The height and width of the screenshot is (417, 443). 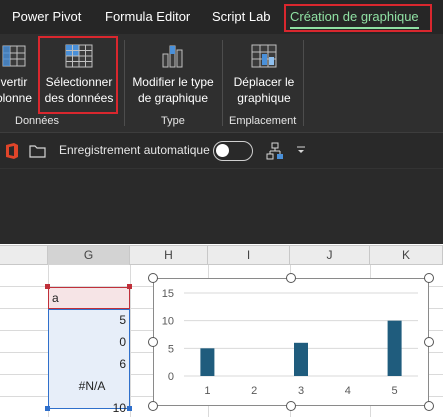 What do you see at coordinates (172, 56) in the screenshot?
I see `change-chart-type-icon` at bounding box center [172, 56].